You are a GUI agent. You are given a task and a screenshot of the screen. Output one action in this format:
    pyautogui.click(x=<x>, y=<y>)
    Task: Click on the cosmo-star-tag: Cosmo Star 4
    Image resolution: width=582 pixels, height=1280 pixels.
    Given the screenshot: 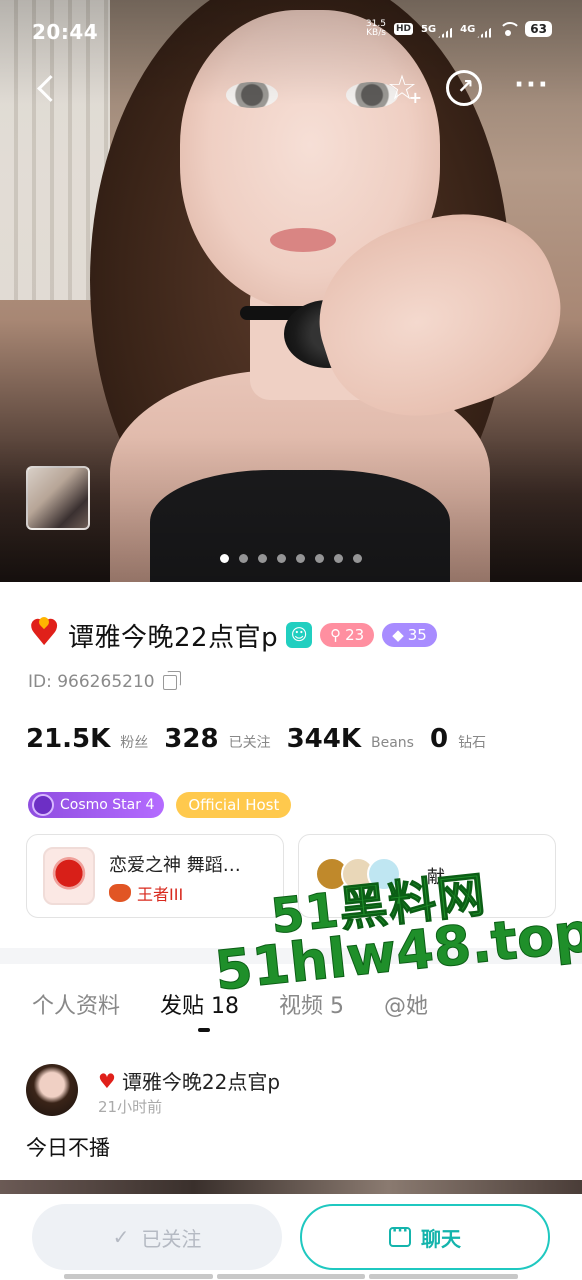 What is the action you would take?
    pyautogui.click(x=96, y=805)
    